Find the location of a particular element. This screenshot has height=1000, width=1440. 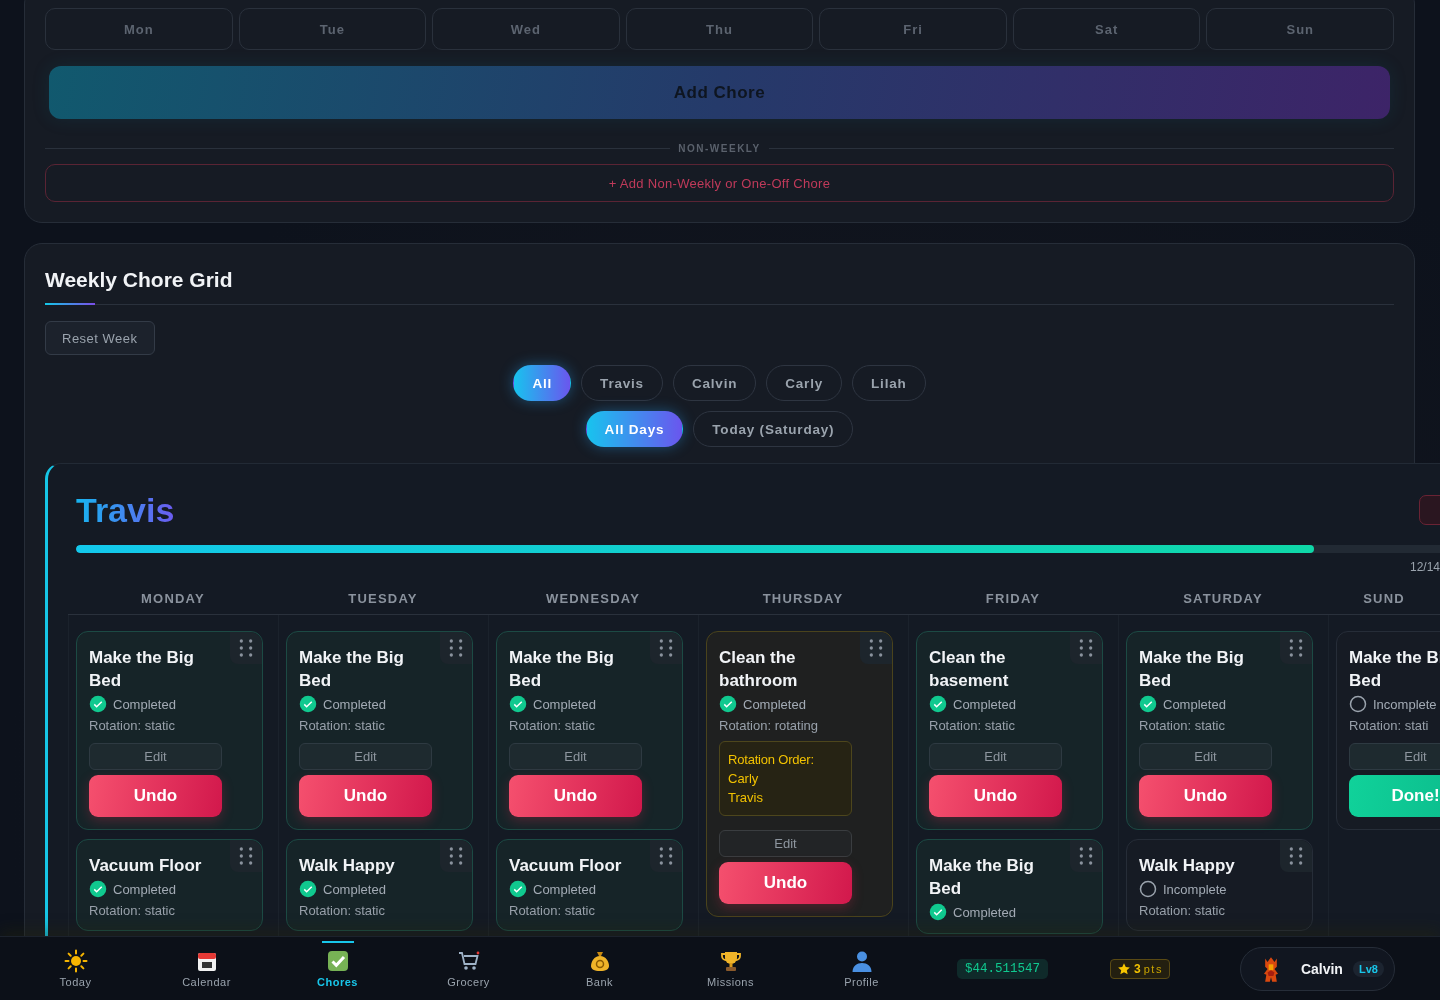

day-toggle: Mon is located at coordinates (139, 29).